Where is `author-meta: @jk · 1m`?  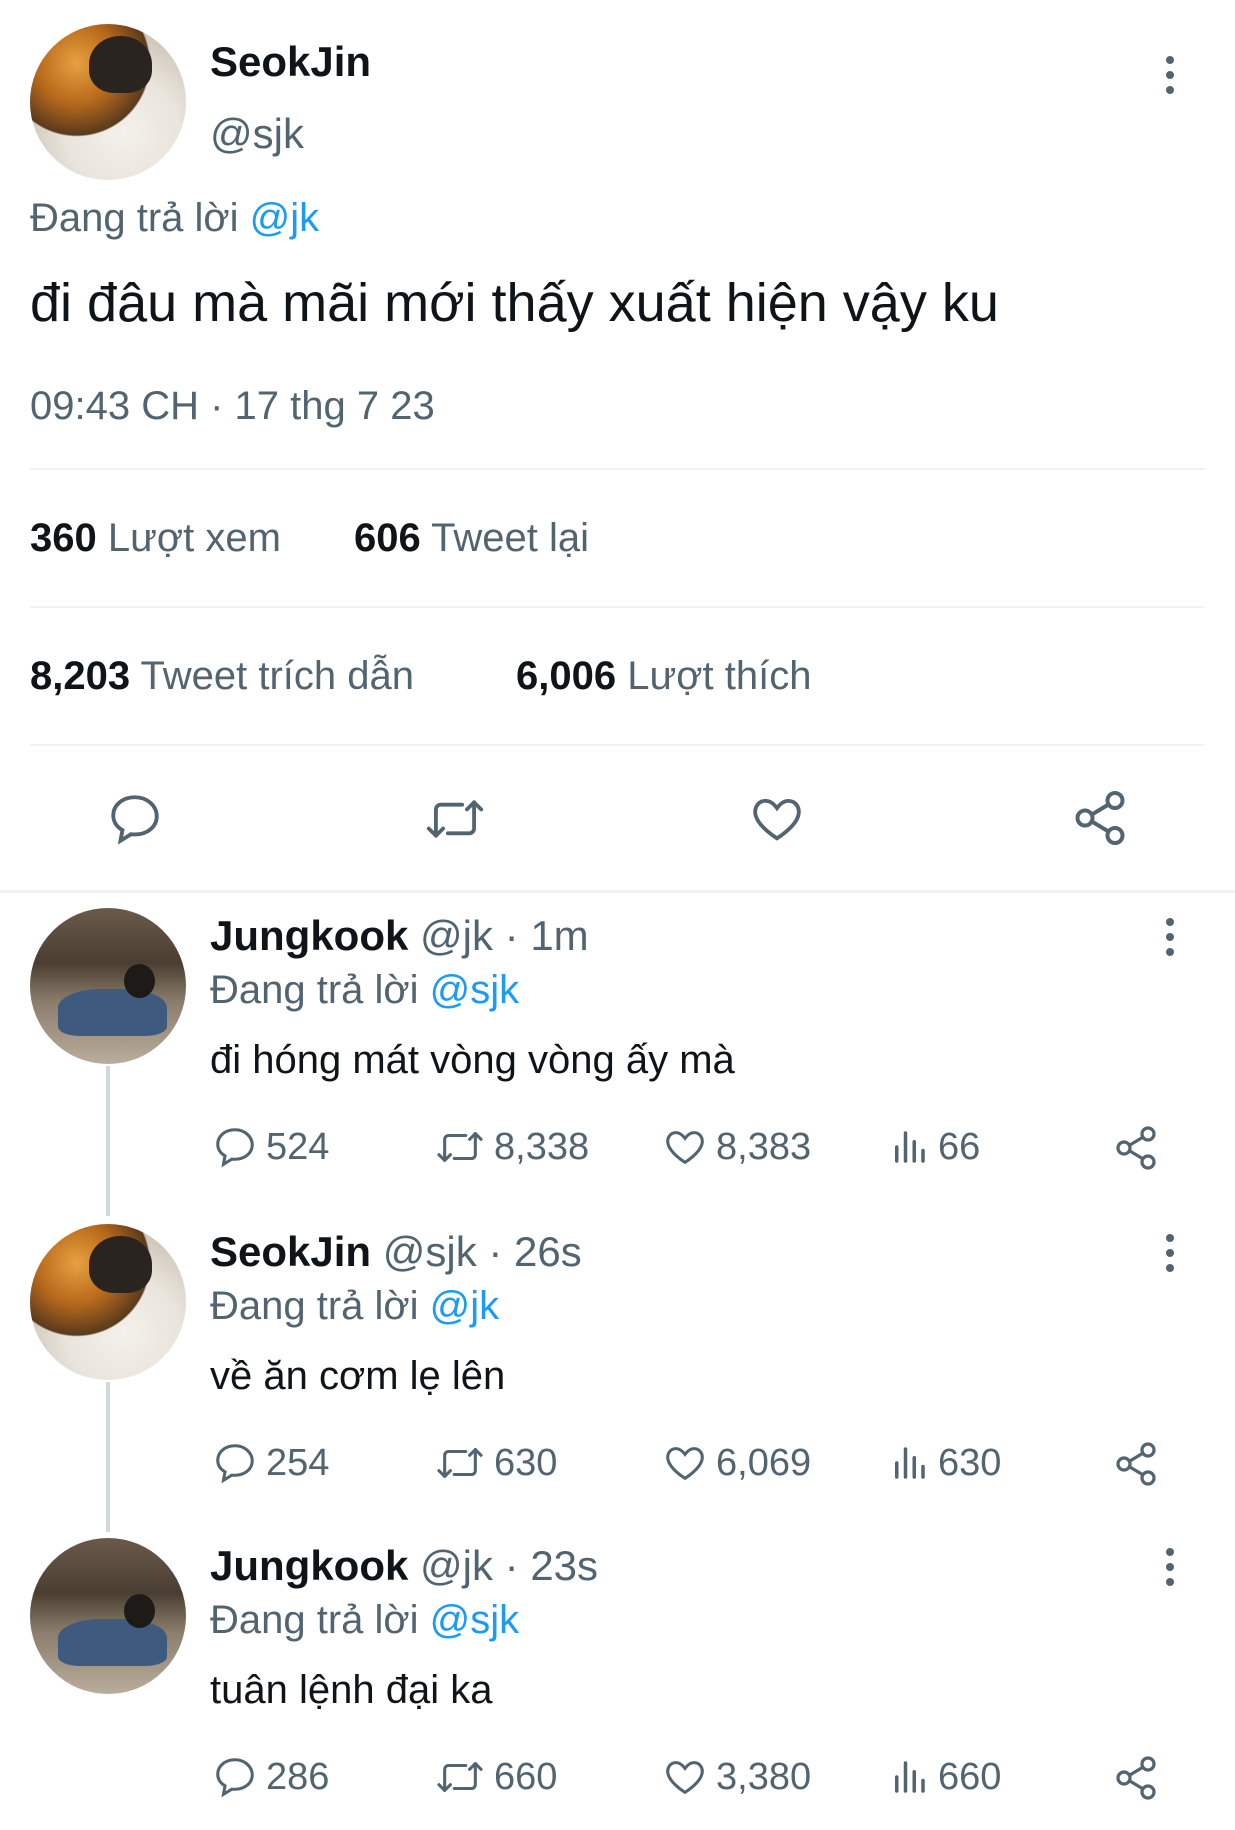
author-meta: @jk · 1m is located at coordinates (504, 935).